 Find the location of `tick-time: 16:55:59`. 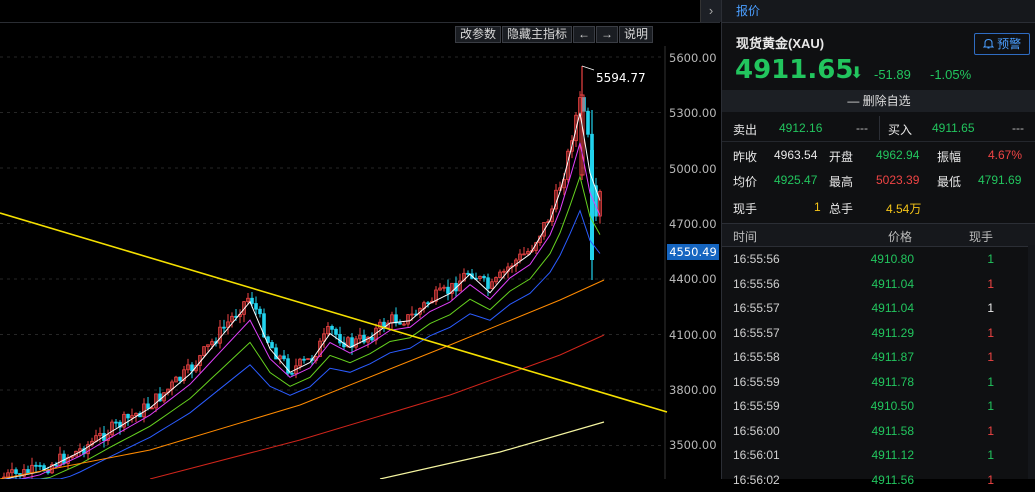

tick-time: 16:55:59 is located at coordinates (756, 382).